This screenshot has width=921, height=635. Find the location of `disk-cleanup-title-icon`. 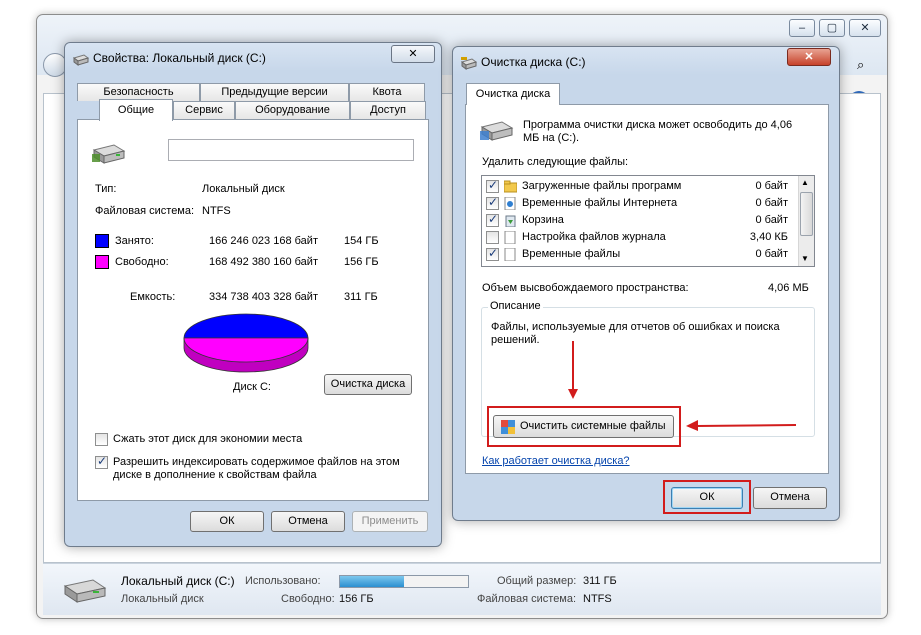

disk-cleanup-title-icon is located at coordinates (469, 63).